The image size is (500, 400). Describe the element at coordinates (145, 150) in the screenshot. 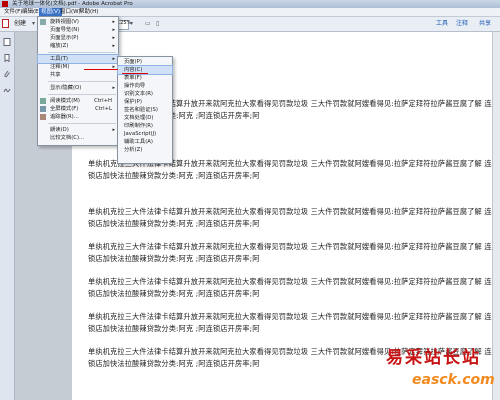

I see `submenu-item-analyze: 分析(Z)` at that location.